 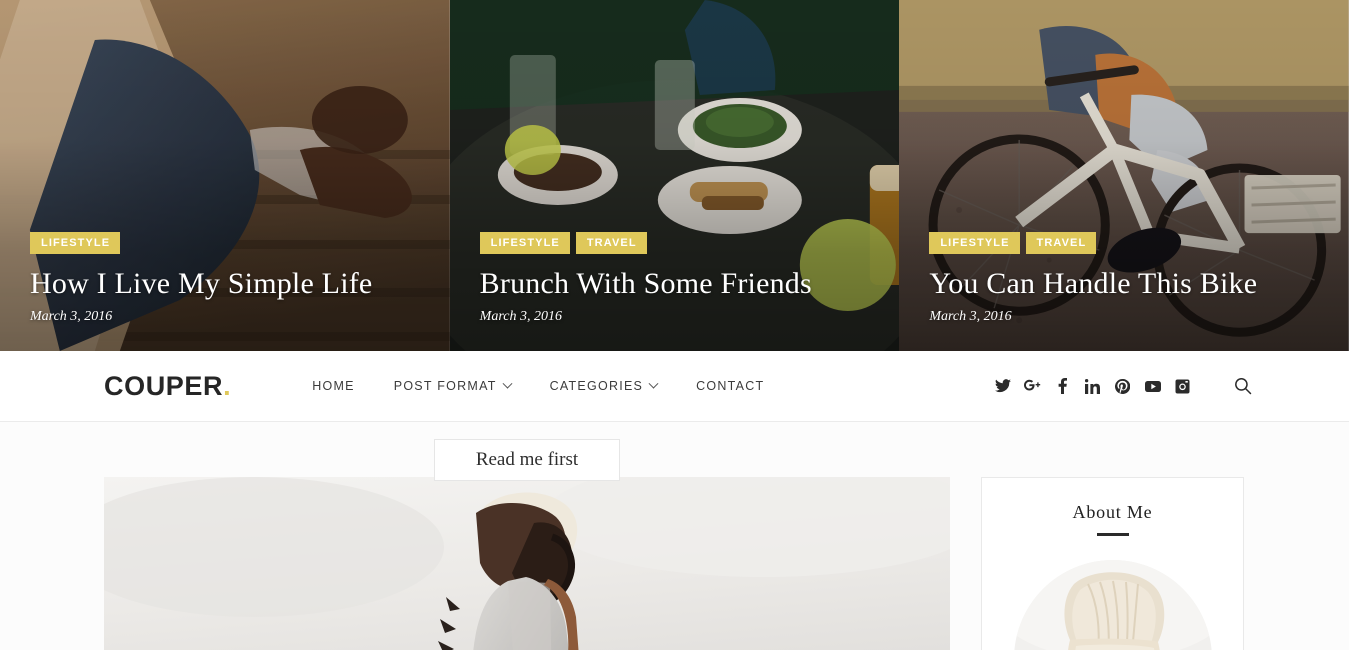 What do you see at coordinates (164, 385) in the screenshot?
I see `site-logo-text: COUPER` at bounding box center [164, 385].